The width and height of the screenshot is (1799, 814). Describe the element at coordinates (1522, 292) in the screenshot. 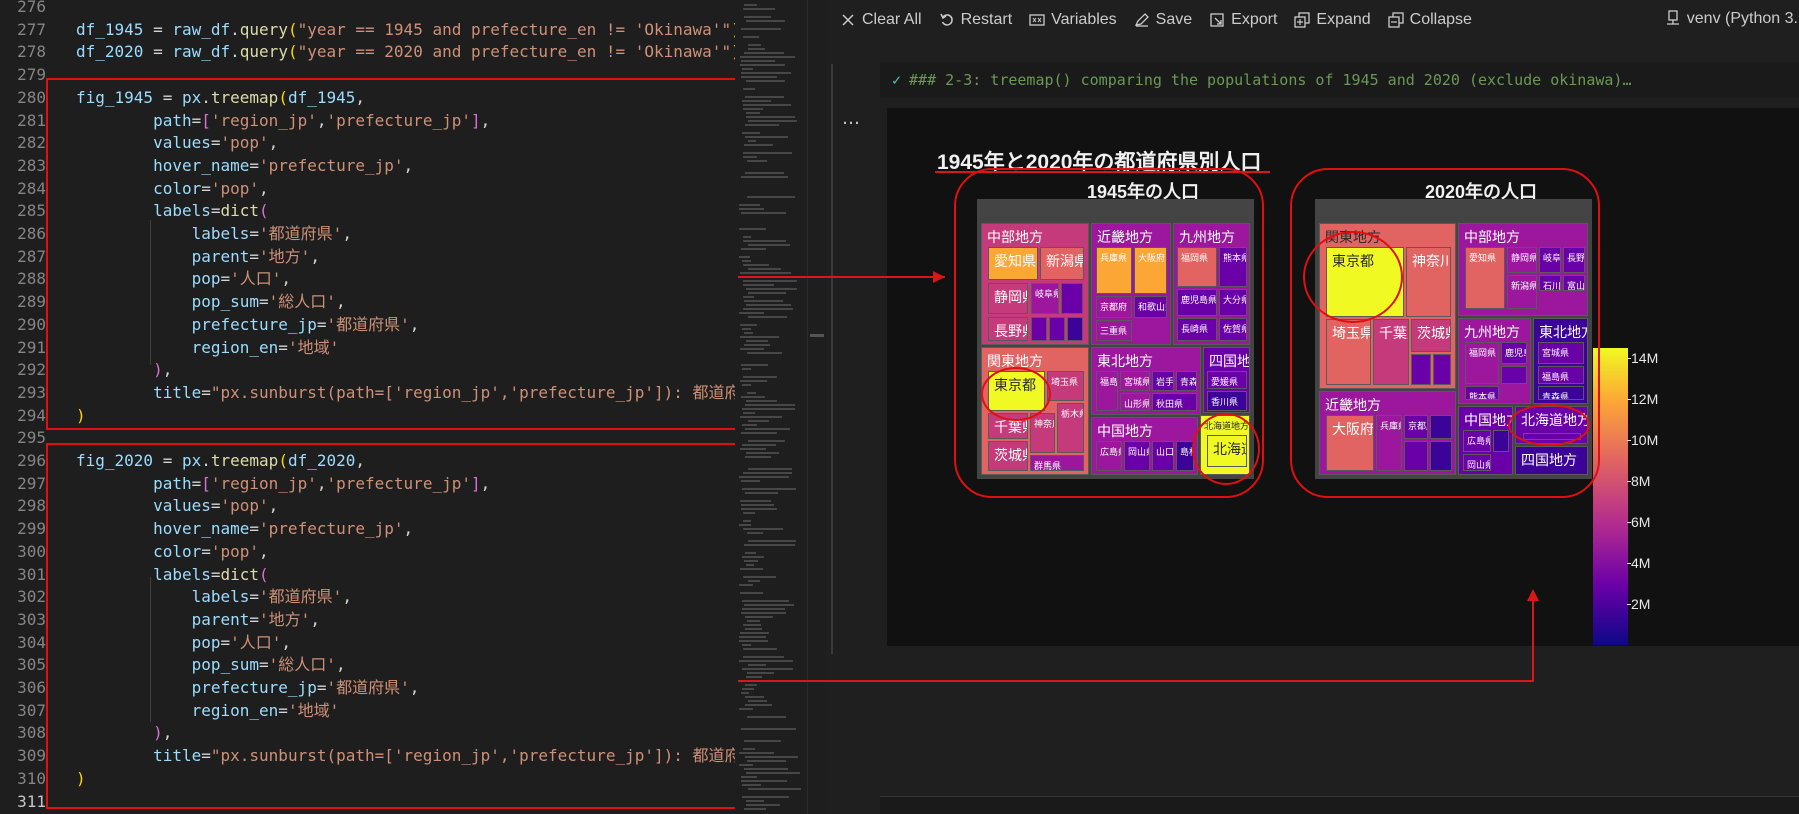

I see `treemap-prefecture-tile: 新潟県` at that location.